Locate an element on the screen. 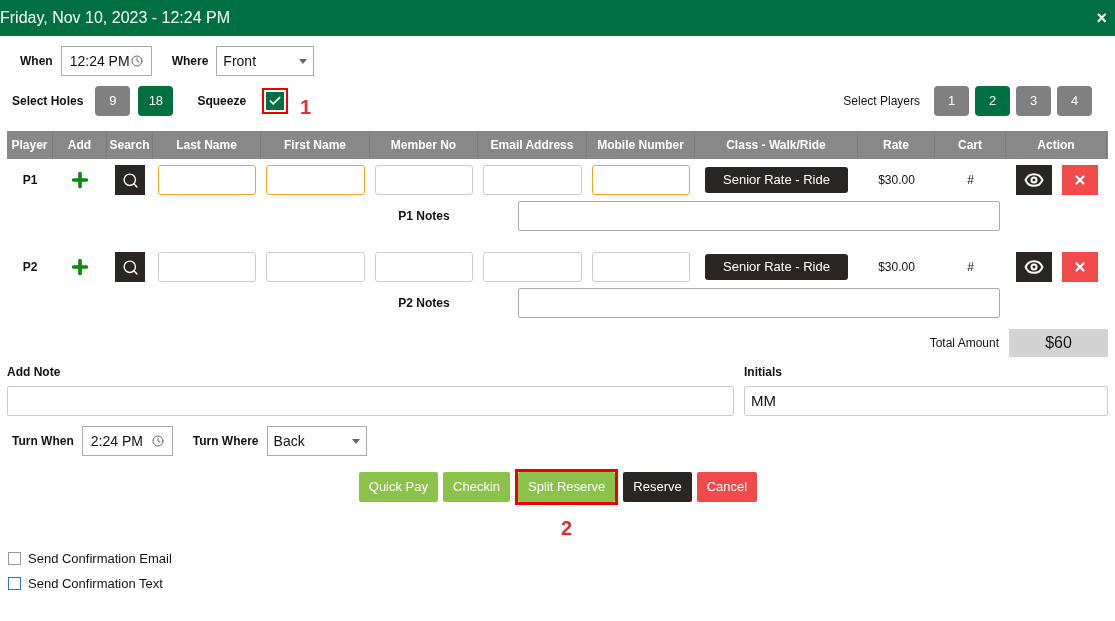  column-header: Mobile Number is located at coordinates (640, 145).